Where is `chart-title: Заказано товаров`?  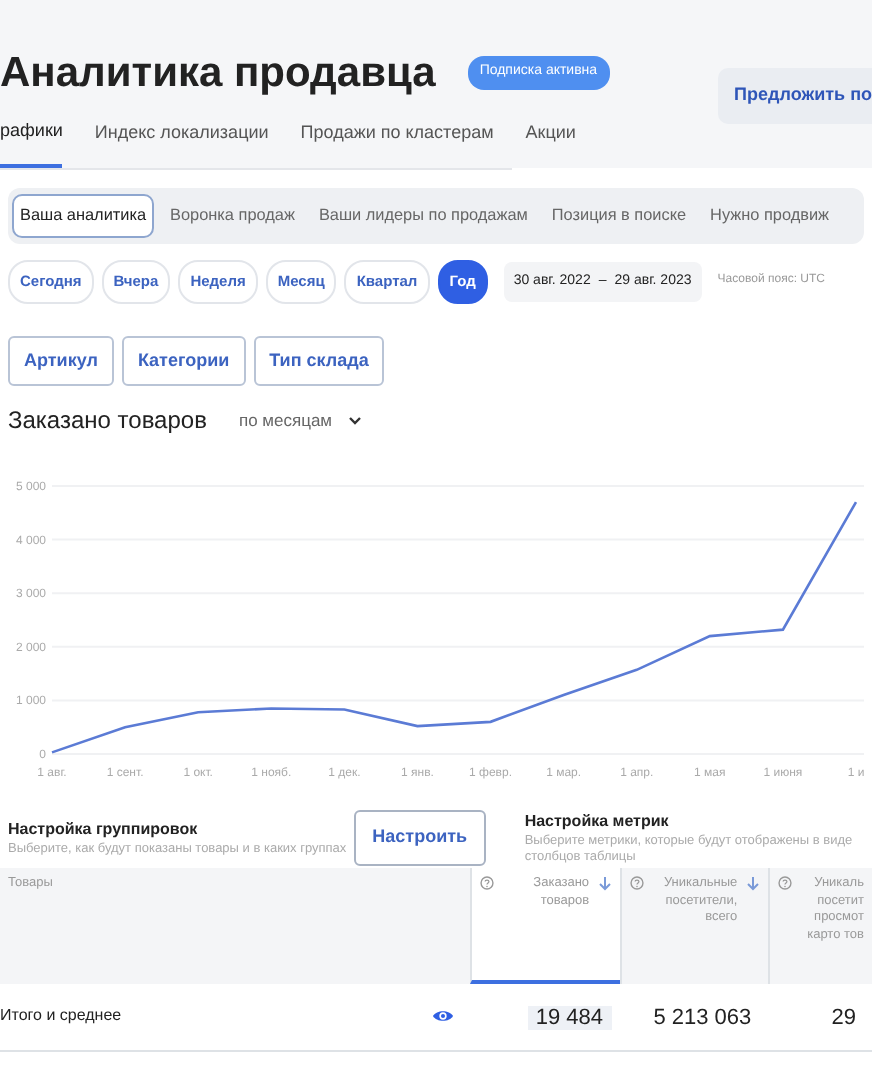 chart-title: Заказано товаров is located at coordinates (107, 421).